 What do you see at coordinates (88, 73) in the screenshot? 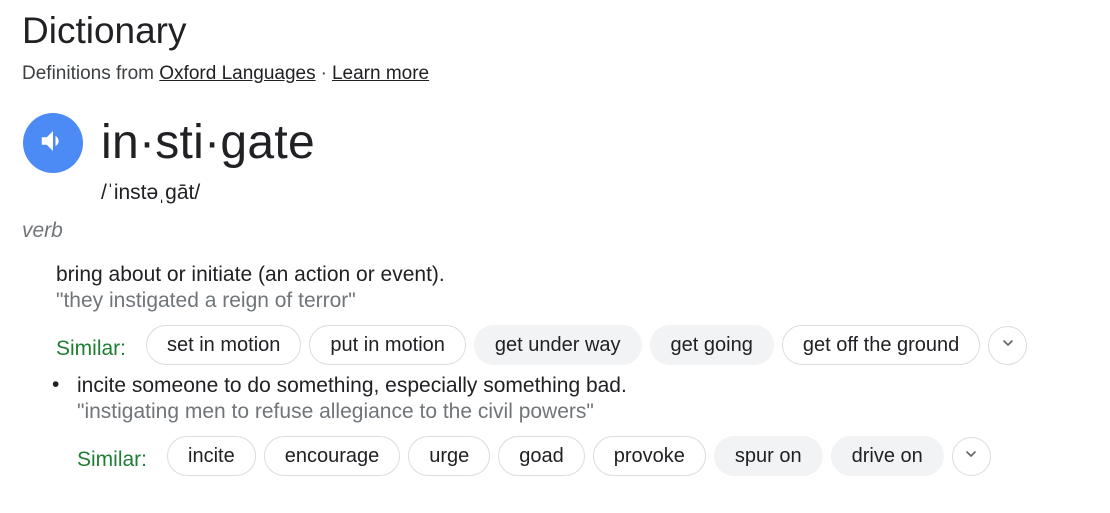
I see `source-prefix: Definitions from` at bounding box center [88, 73].